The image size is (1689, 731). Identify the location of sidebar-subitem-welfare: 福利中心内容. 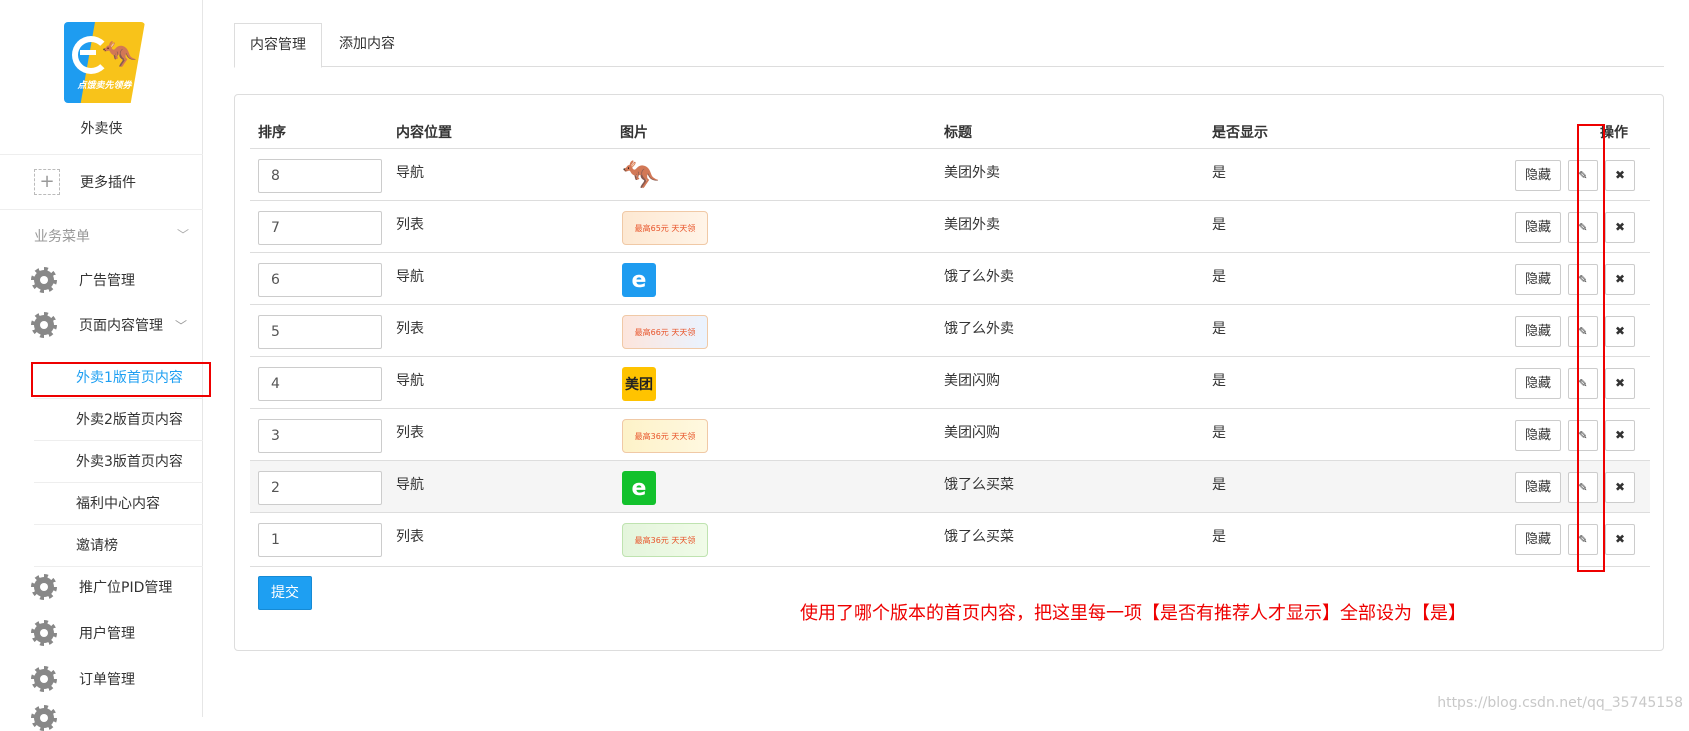
(118, 504).